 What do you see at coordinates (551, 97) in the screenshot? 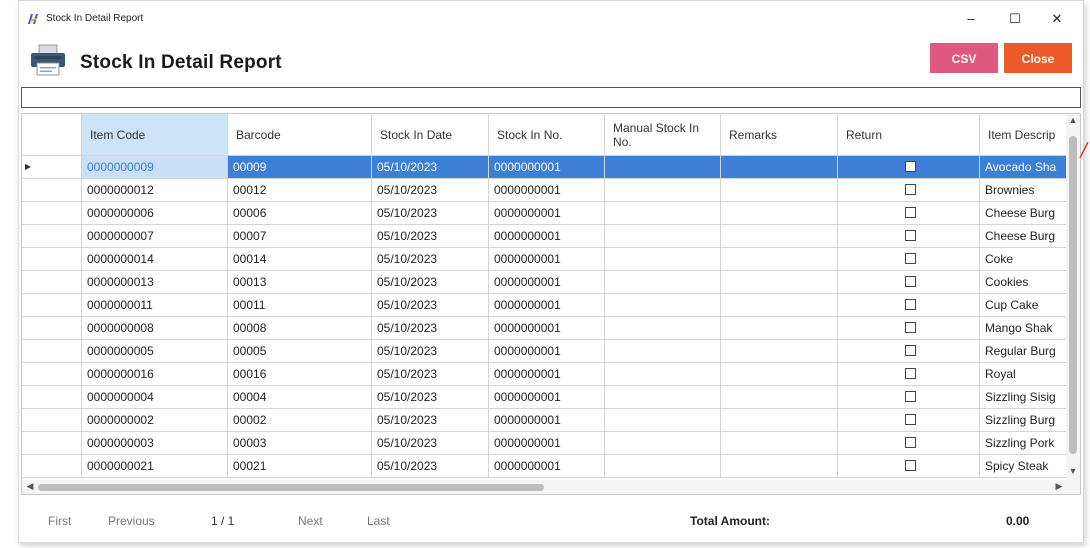
I see `search-input` at bounding box center [551, 97].